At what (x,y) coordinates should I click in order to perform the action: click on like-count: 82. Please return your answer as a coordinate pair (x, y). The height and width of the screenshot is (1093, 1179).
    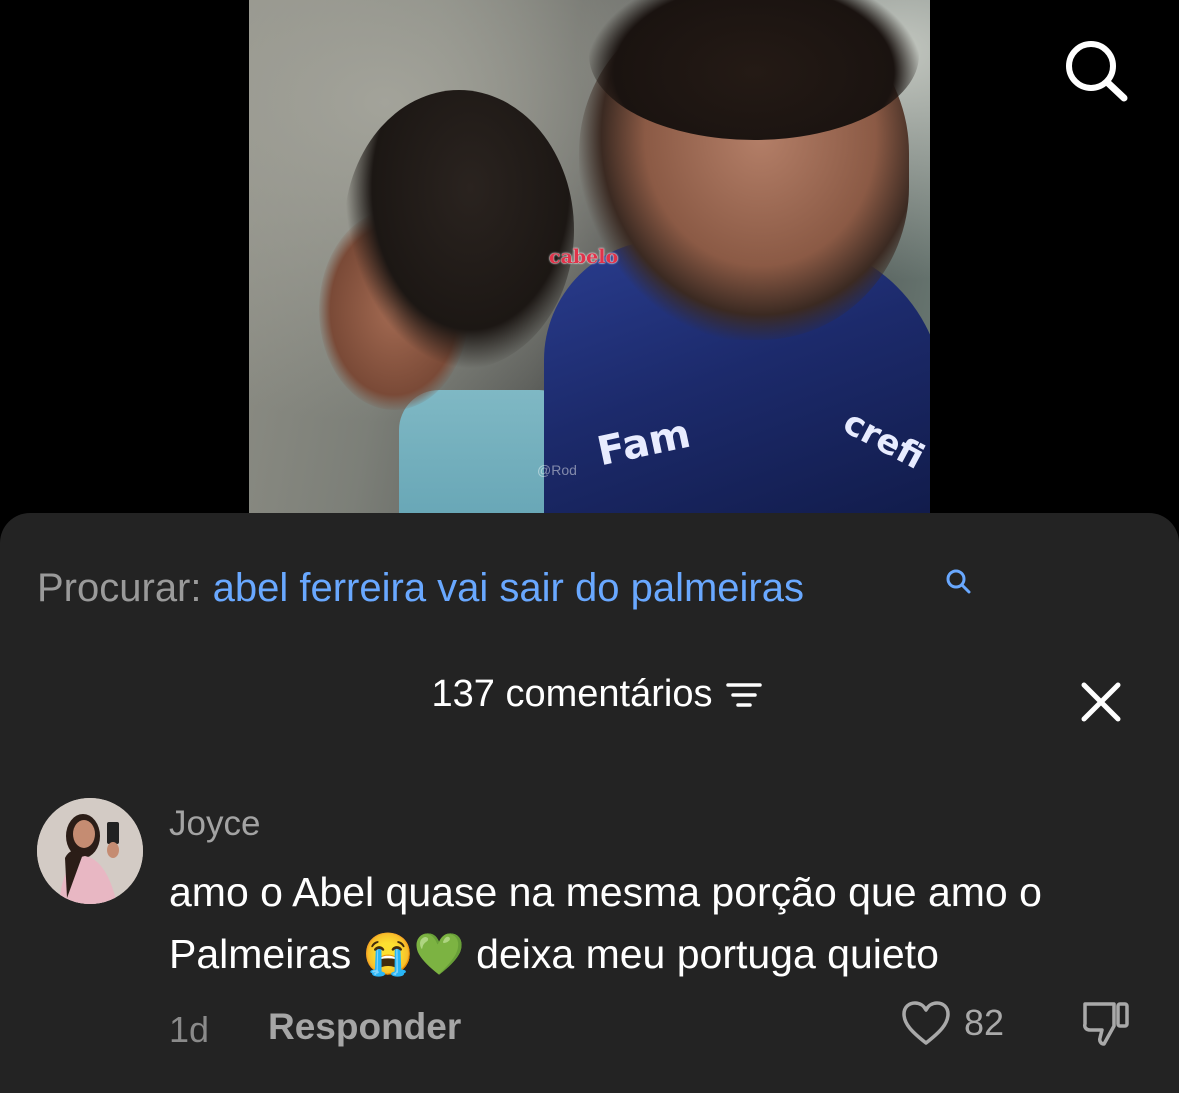
    Looking at the image, I should click on (984, 1022).